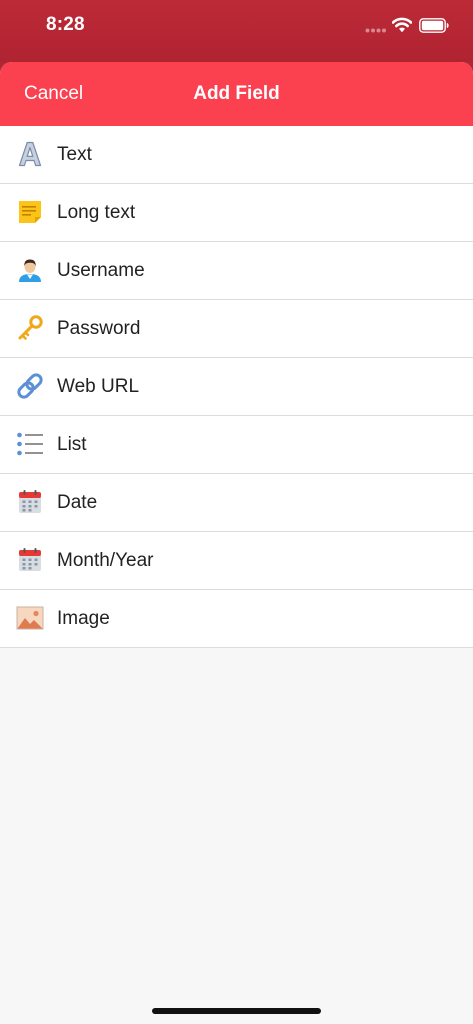 This screenshot has height=1024, width=473. I want to click on field-option-web-url: Web URL, so click(236, 387).